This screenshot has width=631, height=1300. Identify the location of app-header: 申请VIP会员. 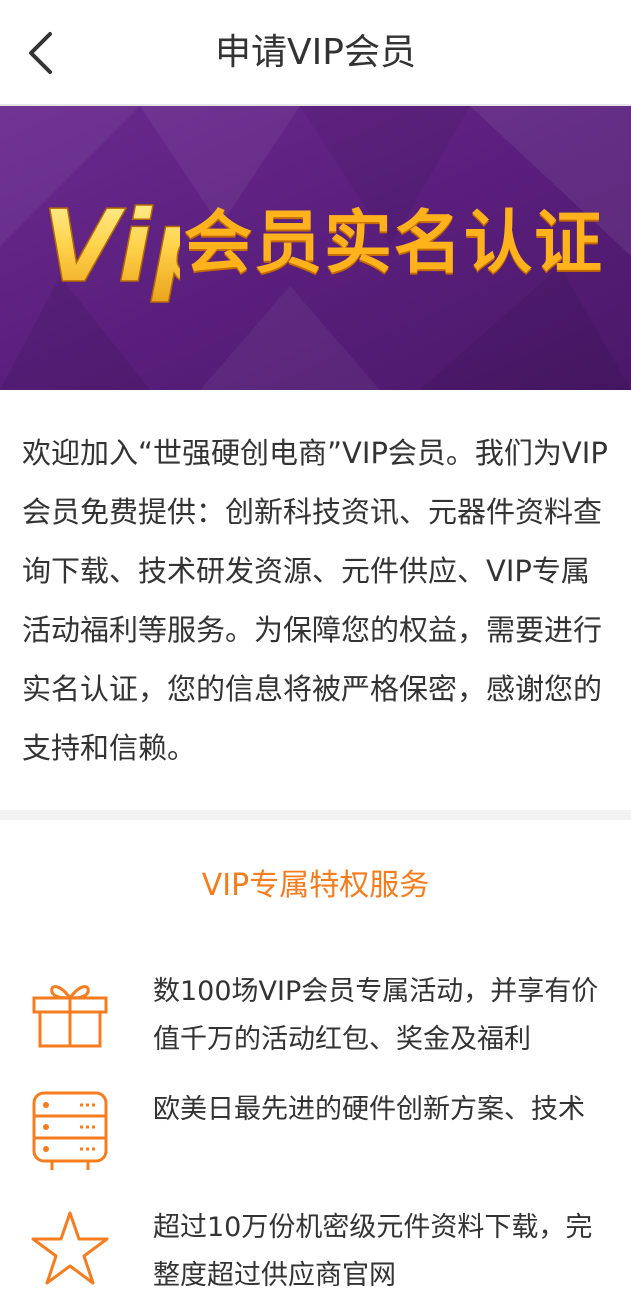
(315, 53).